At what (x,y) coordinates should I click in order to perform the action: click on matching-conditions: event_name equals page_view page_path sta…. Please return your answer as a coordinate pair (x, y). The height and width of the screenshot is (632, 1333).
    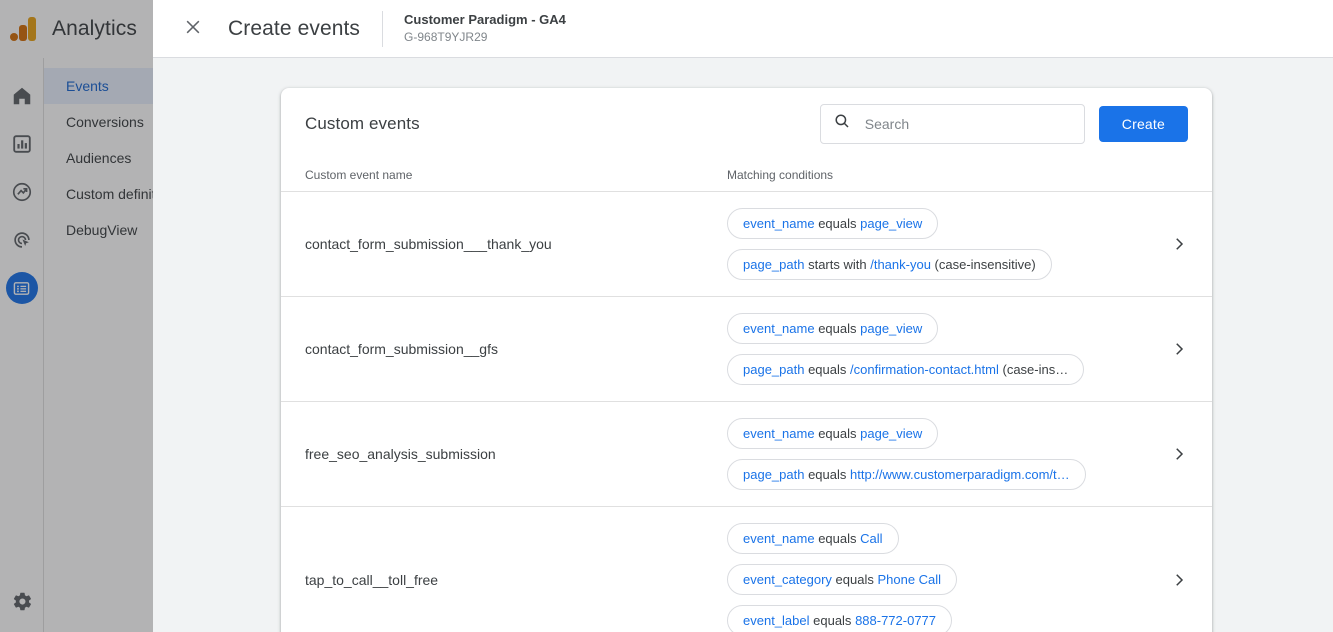
    Looking at the image, I should click on (937, 244).